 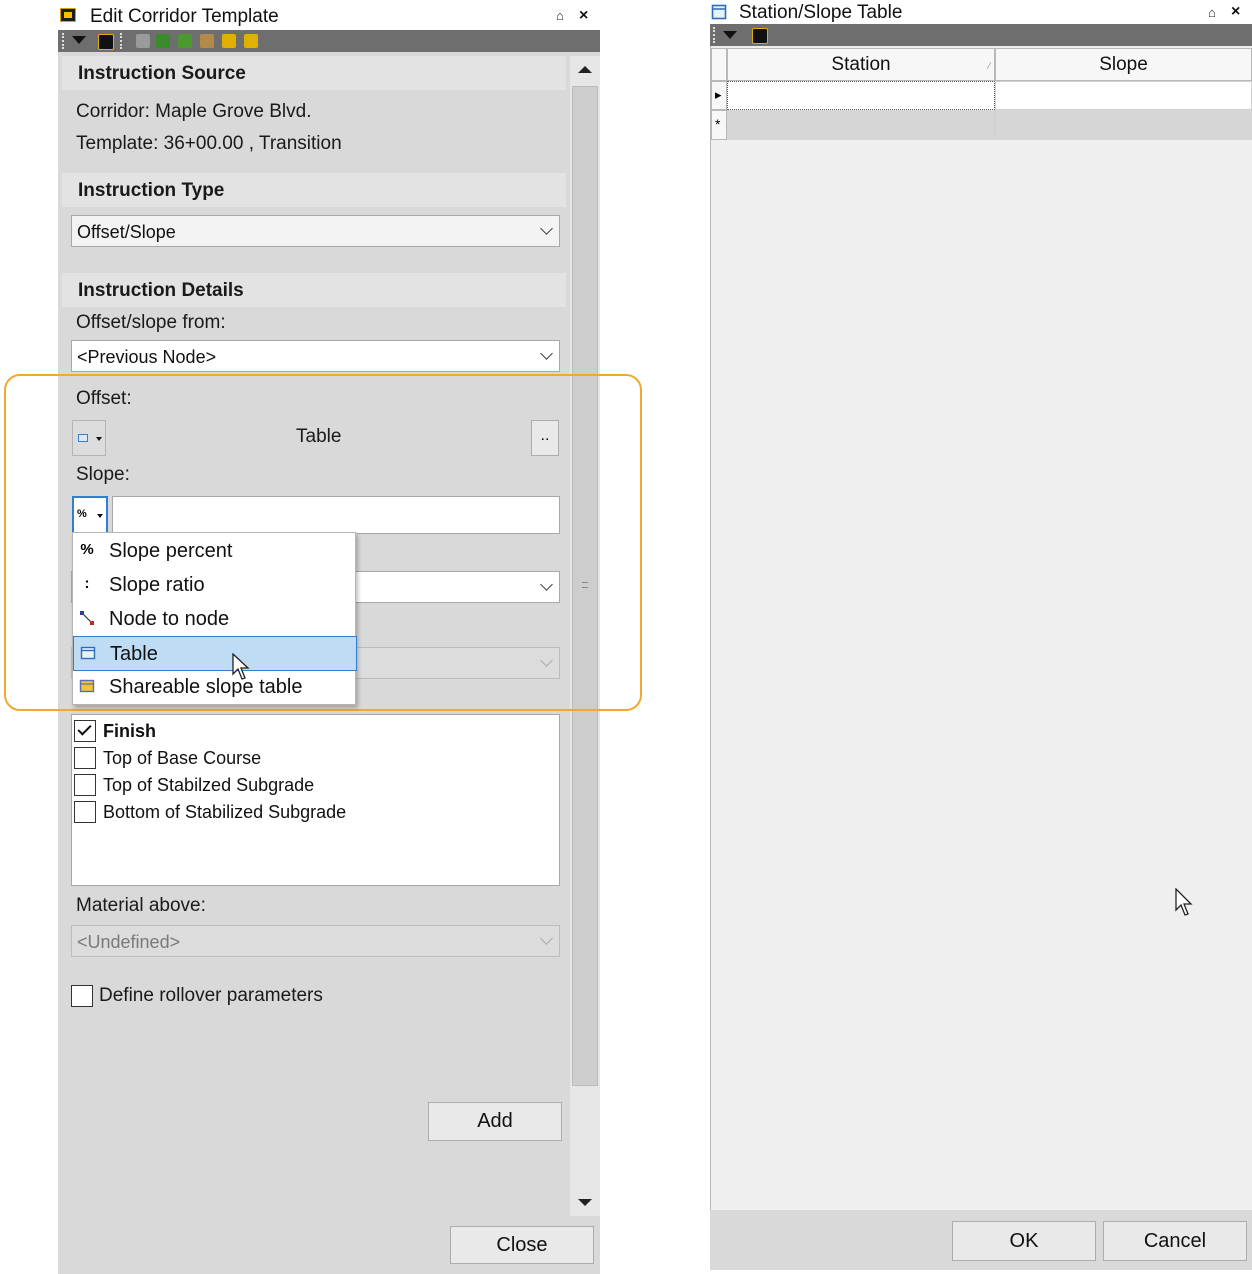 I want to click on current-row-icon: ▸, so click(x=718, y=94).